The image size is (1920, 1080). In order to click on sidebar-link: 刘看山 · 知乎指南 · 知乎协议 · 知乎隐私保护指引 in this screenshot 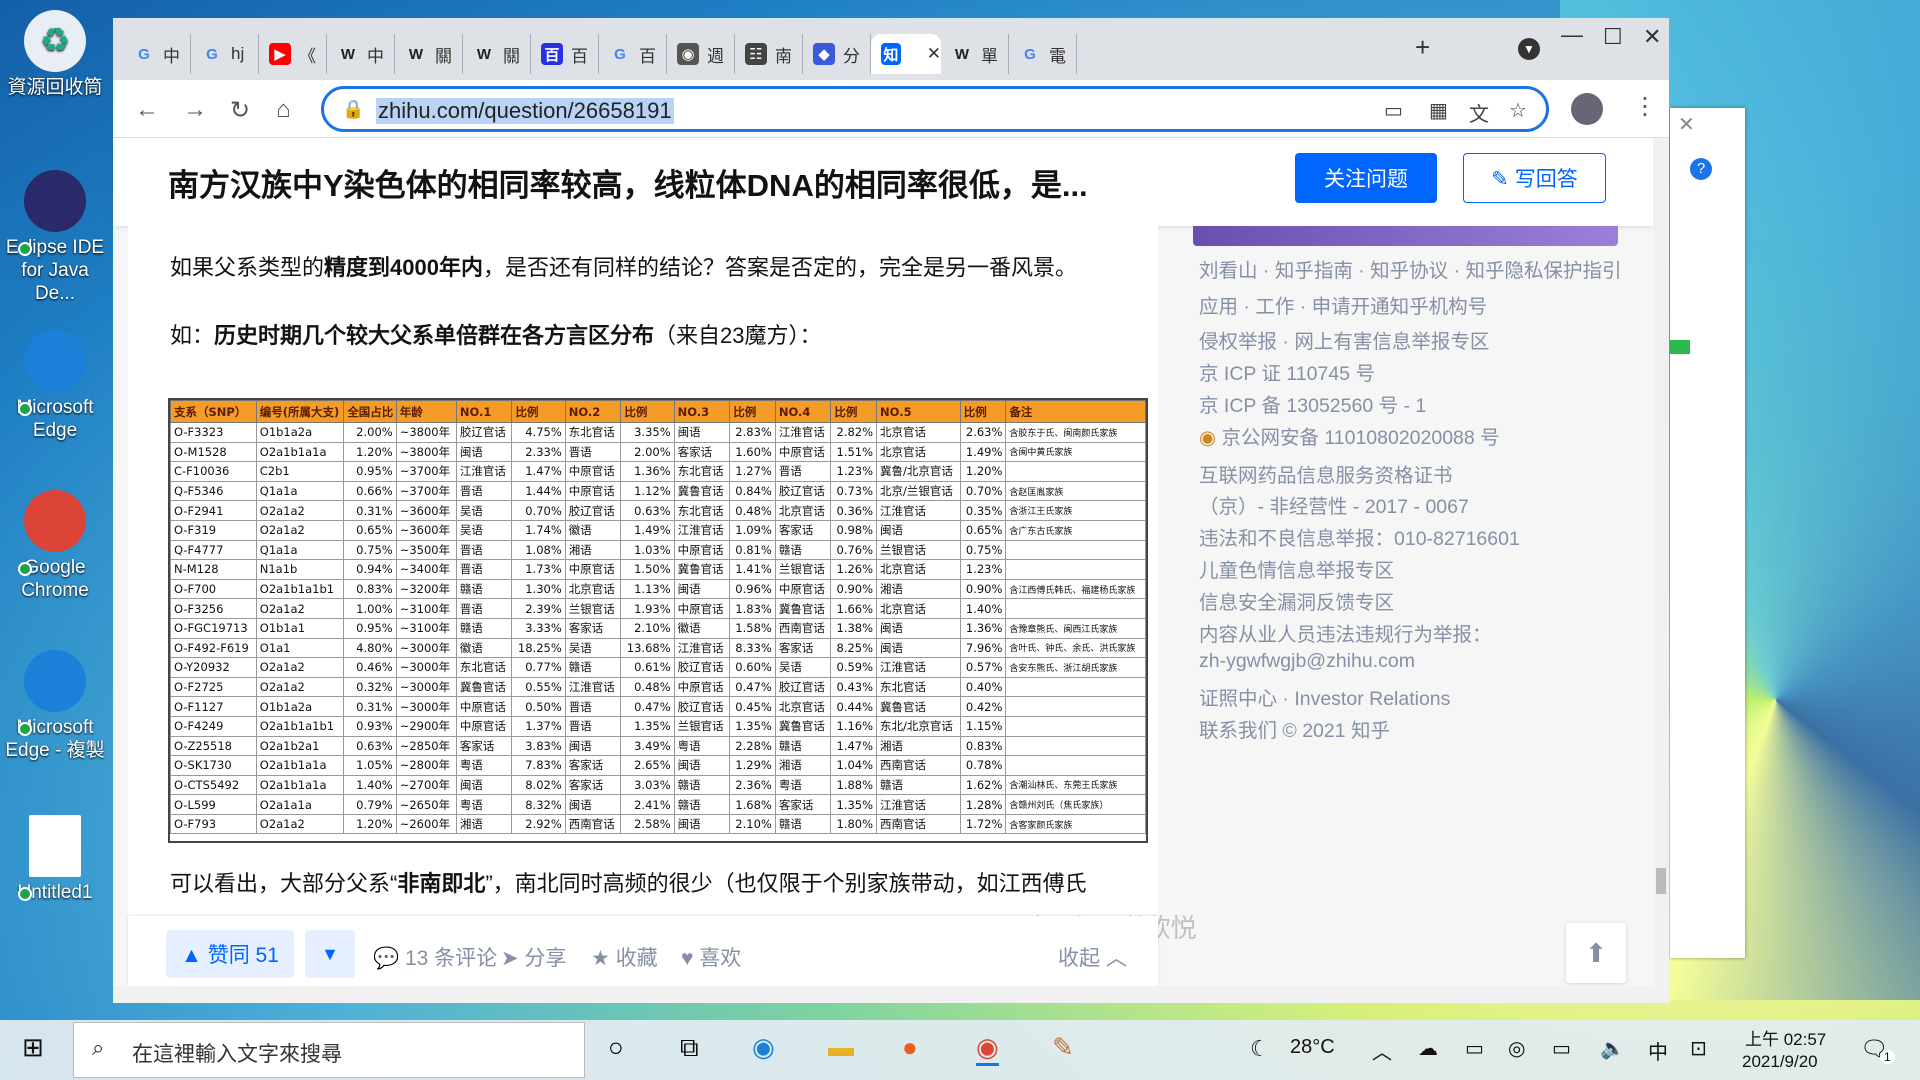, I will do `click(1410, 268)`.